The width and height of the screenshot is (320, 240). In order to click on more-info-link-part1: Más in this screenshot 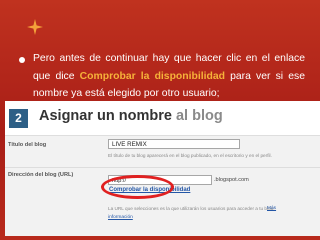, I will do `click(271, 208)`.